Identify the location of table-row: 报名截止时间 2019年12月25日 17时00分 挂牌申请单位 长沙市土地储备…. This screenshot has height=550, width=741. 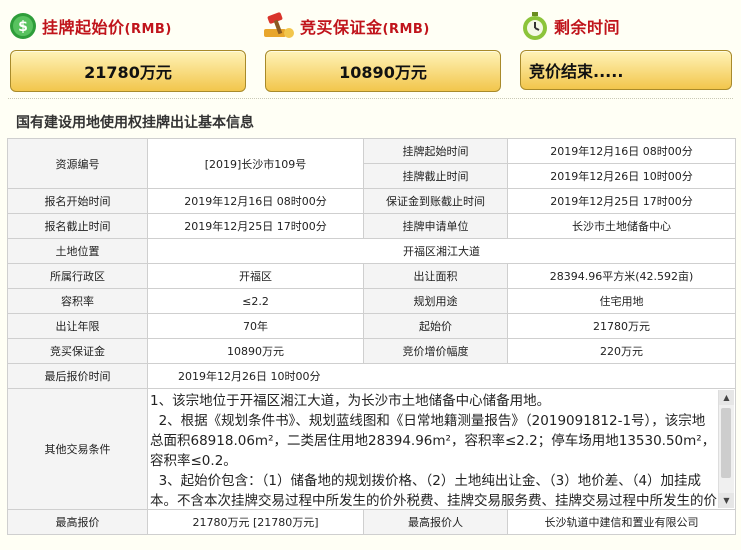
(371, 226).